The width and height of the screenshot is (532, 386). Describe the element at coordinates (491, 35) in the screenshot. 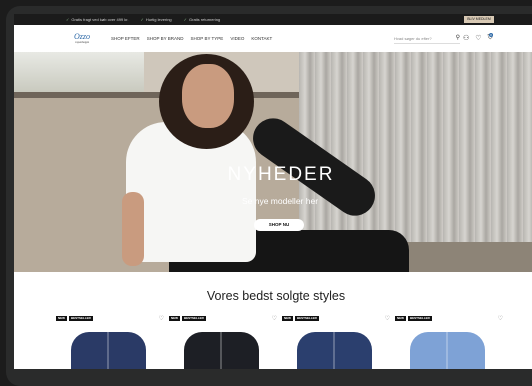

I see `cart-count-badge: 0` at that location.